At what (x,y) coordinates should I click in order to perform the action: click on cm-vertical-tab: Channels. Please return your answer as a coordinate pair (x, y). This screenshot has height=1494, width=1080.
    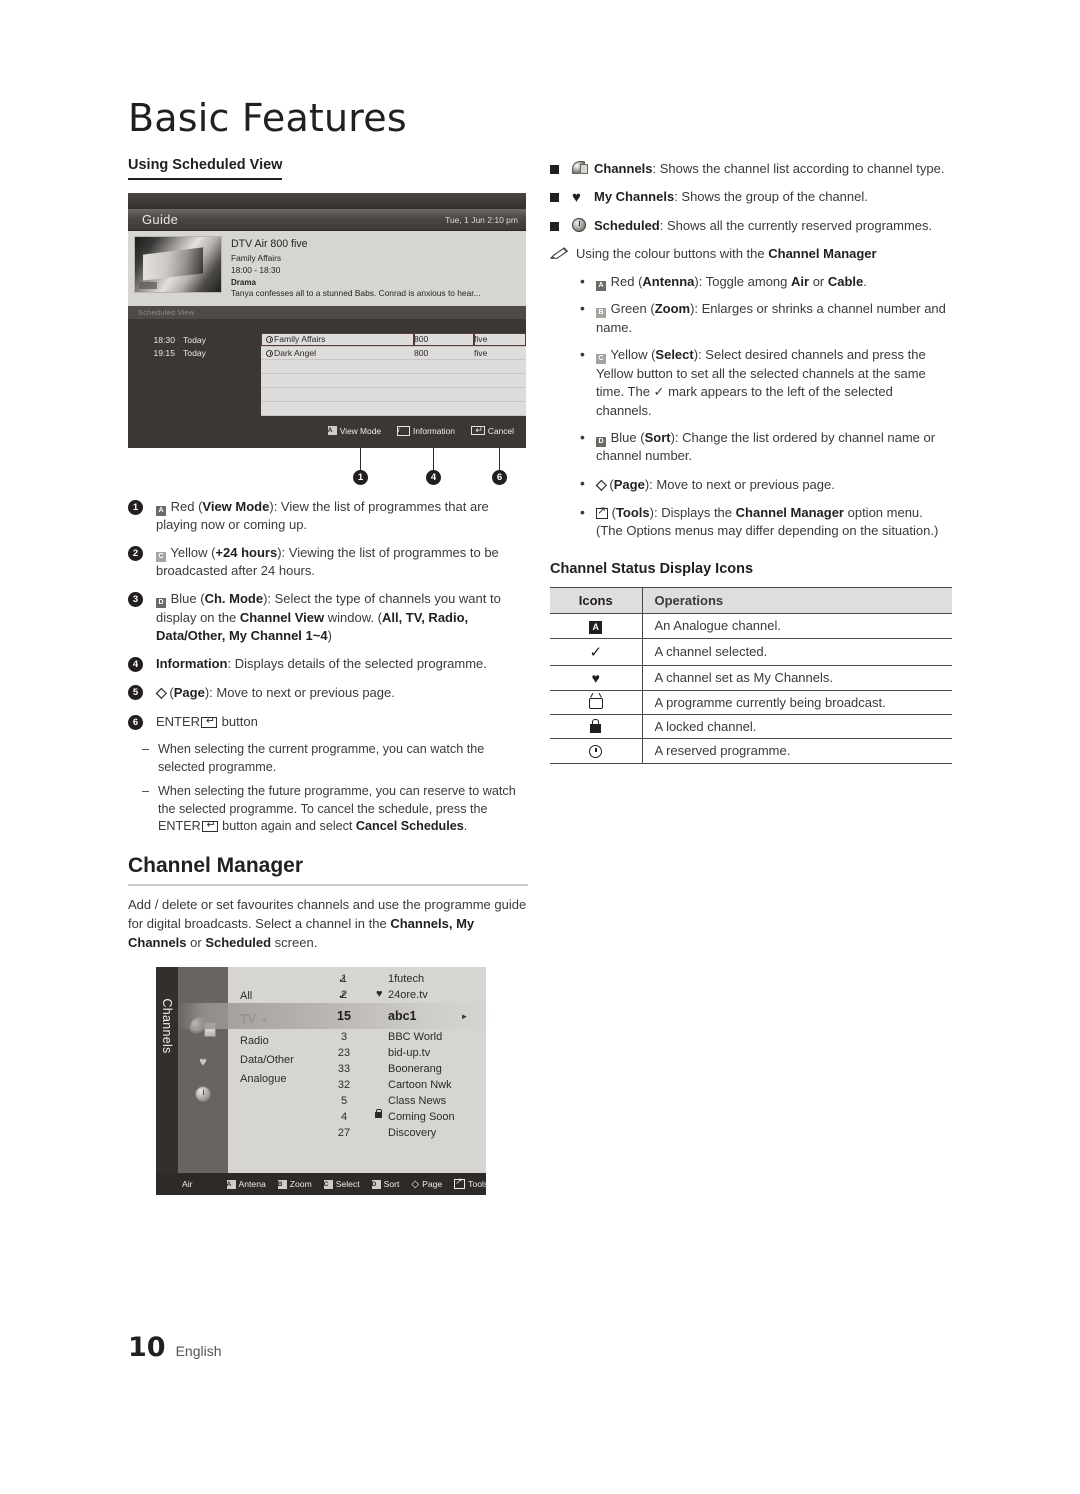
    Looking at the image, I should click on (167, 1070).